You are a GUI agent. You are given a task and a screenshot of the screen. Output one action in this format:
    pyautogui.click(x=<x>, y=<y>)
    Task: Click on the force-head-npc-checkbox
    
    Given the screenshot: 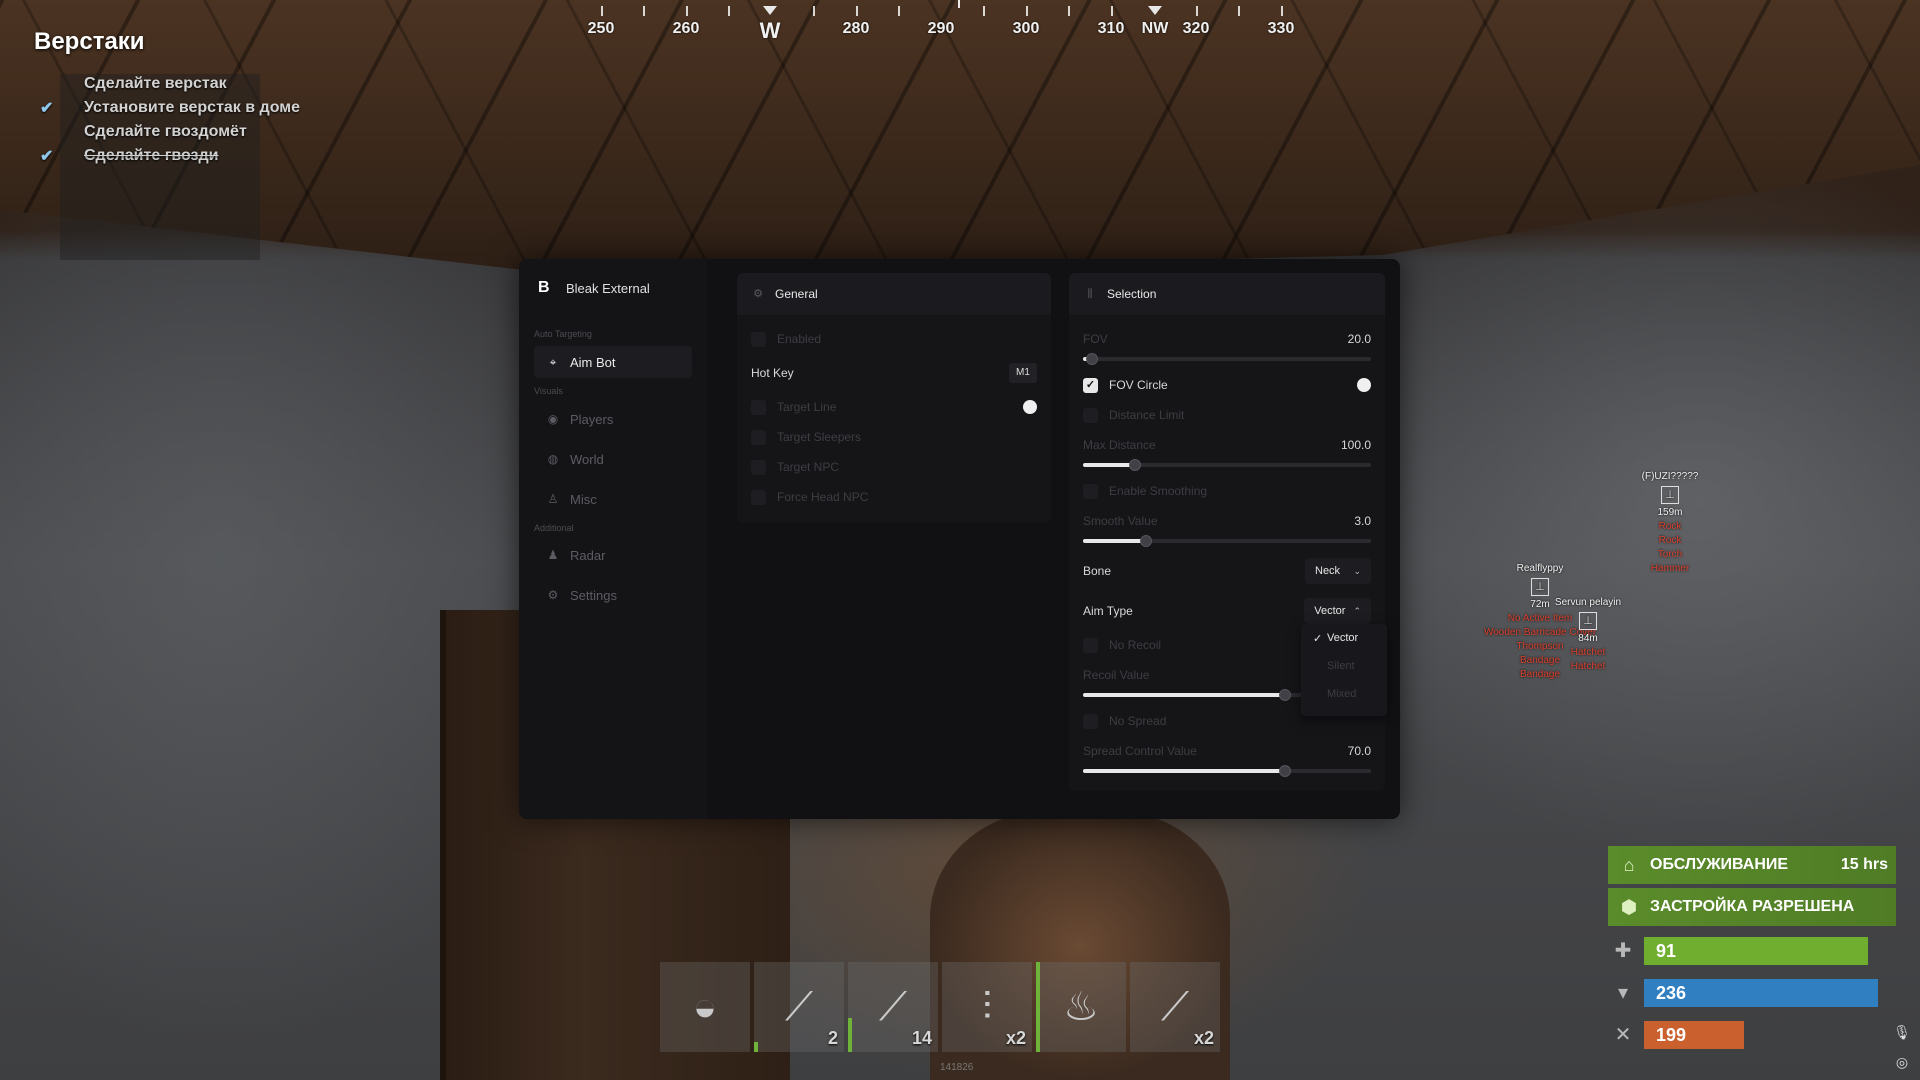 What is the action you would take?
    pyautogui.click(x=758, y=497)
    